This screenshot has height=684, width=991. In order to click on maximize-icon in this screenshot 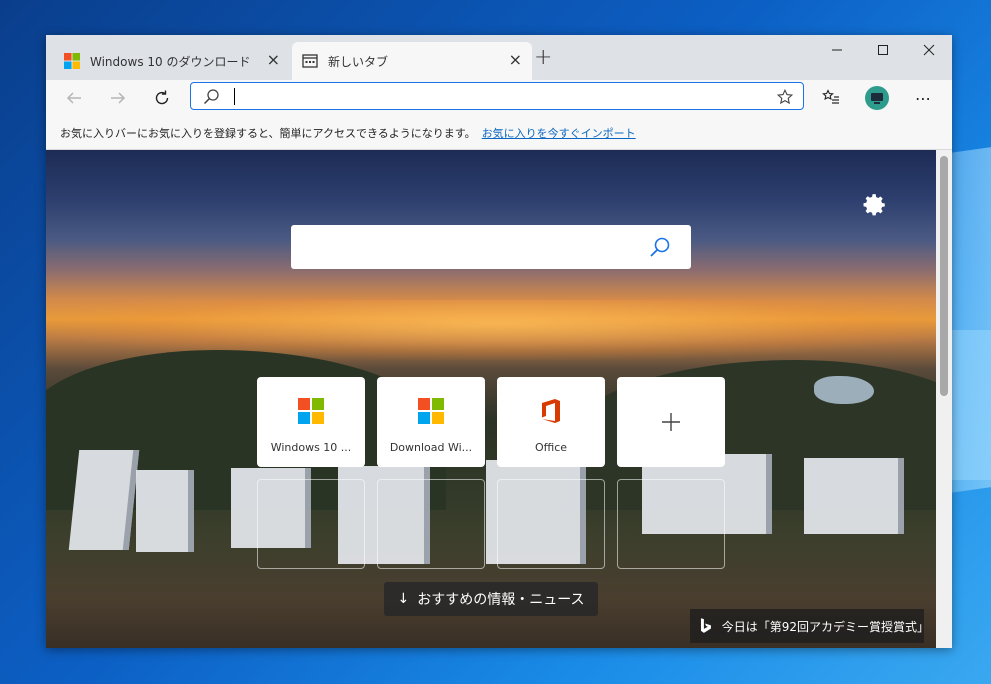, I will do `click(883, 50)`.